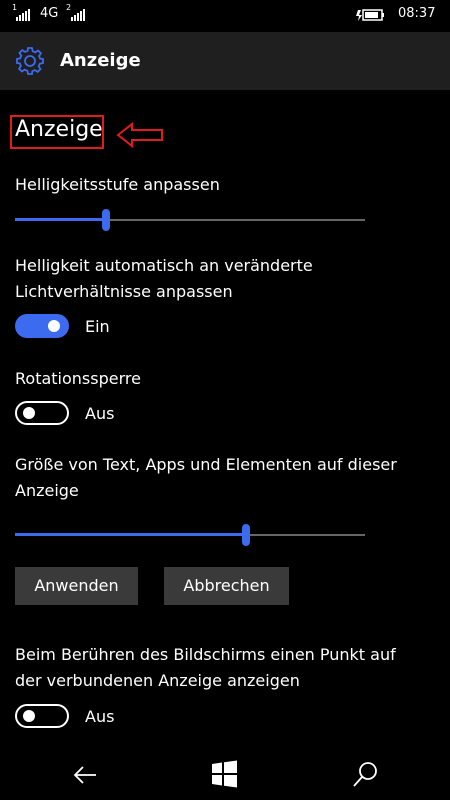  I want to click on sim2-signal-icon, so click(78, 15).